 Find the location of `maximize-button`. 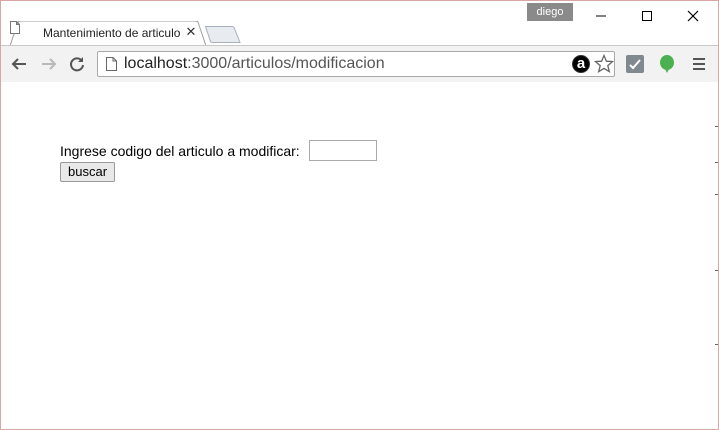

maximize-button is located at coordinates (648, 16).